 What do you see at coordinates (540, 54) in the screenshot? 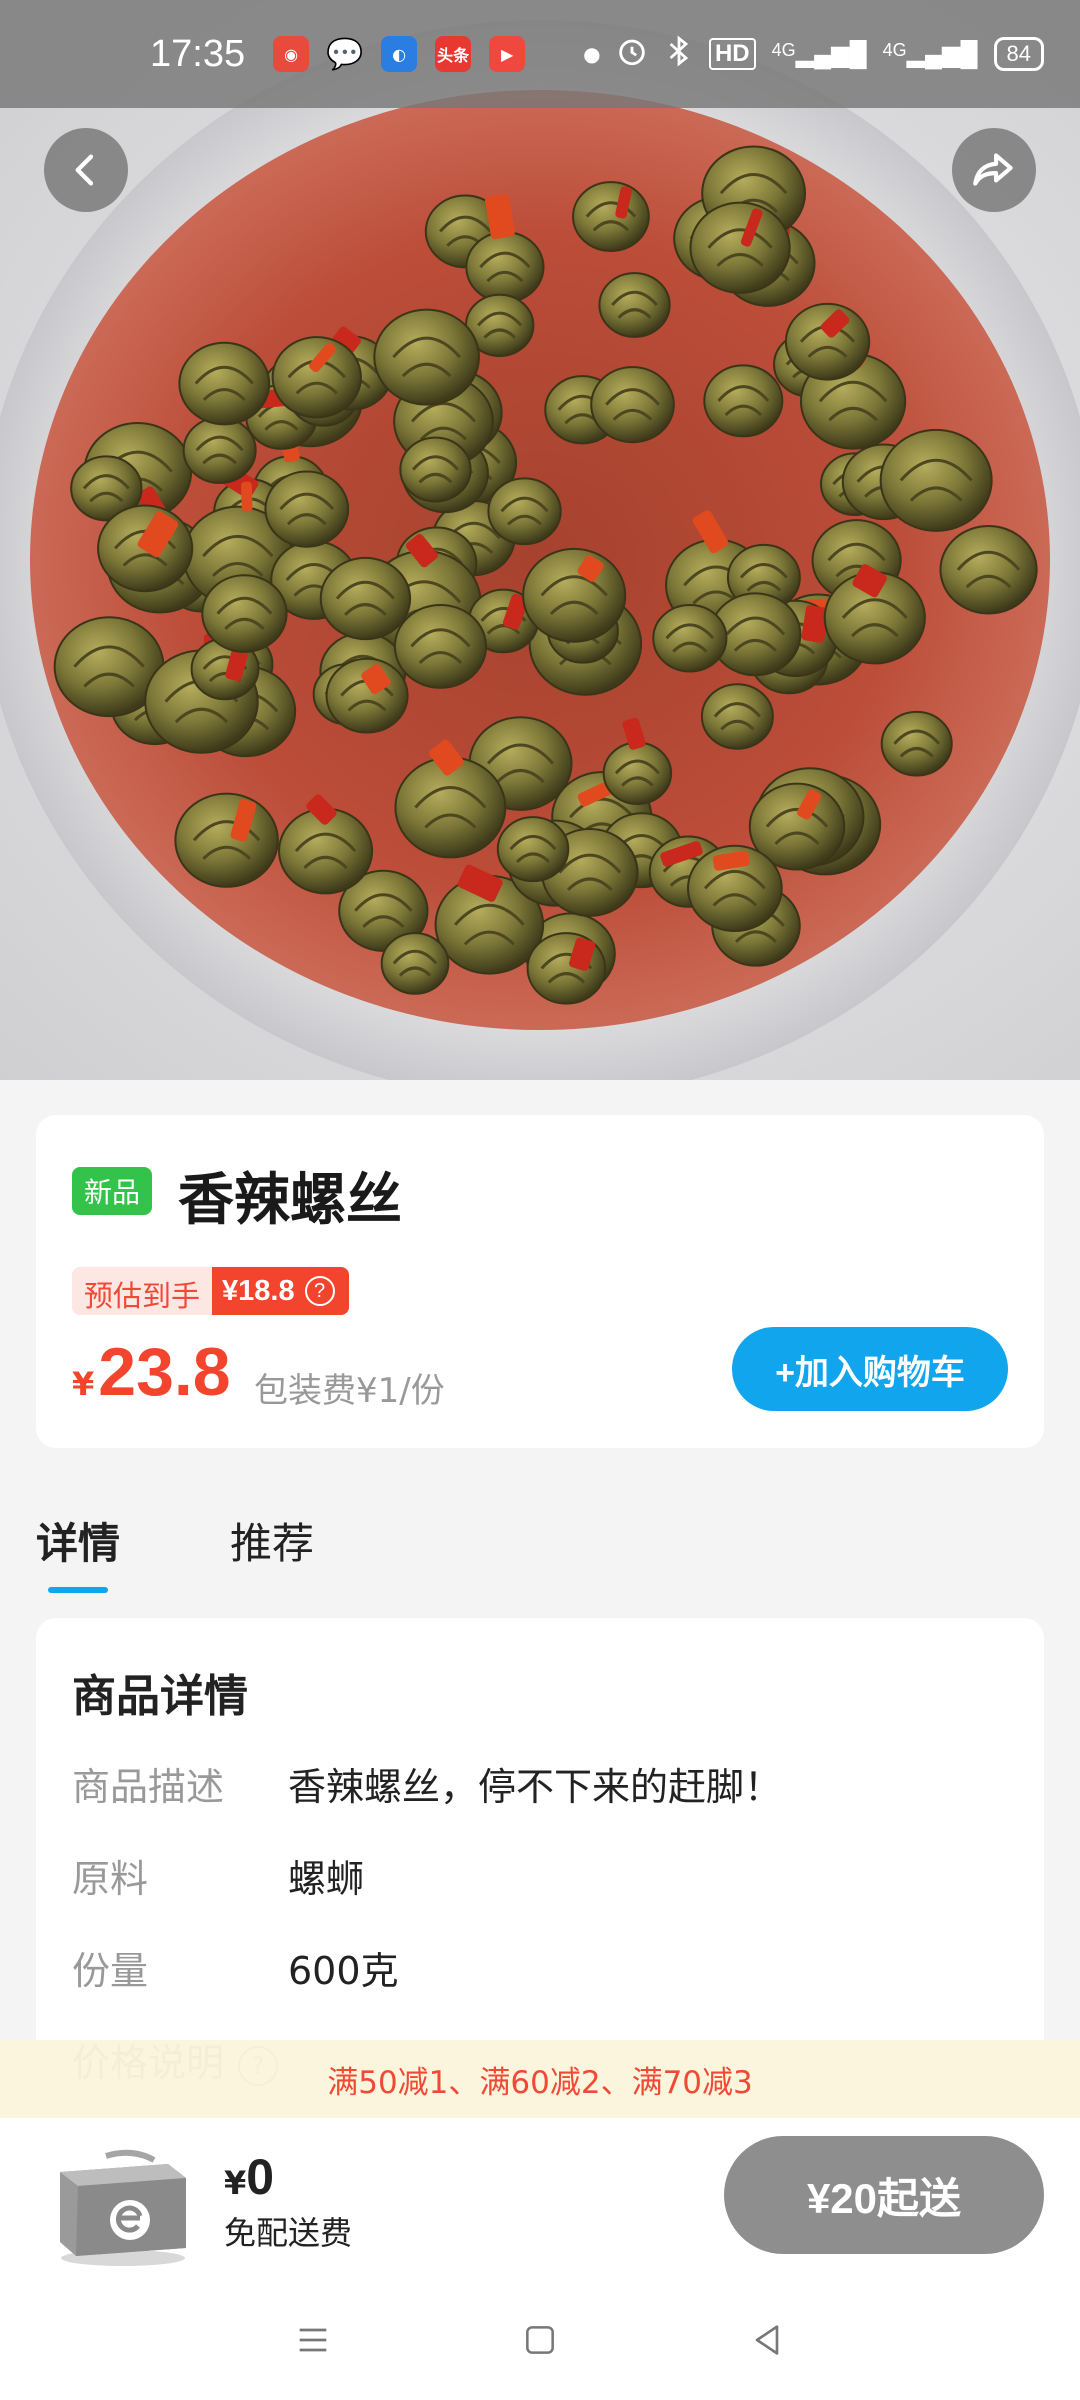
I see `status-bar: 17:35 ◉ 💬 ◐ 头条 ▶ ● HD 4G▂▄▆█ 4G▂▄▆█ 84` at bounding box center [540, 54].